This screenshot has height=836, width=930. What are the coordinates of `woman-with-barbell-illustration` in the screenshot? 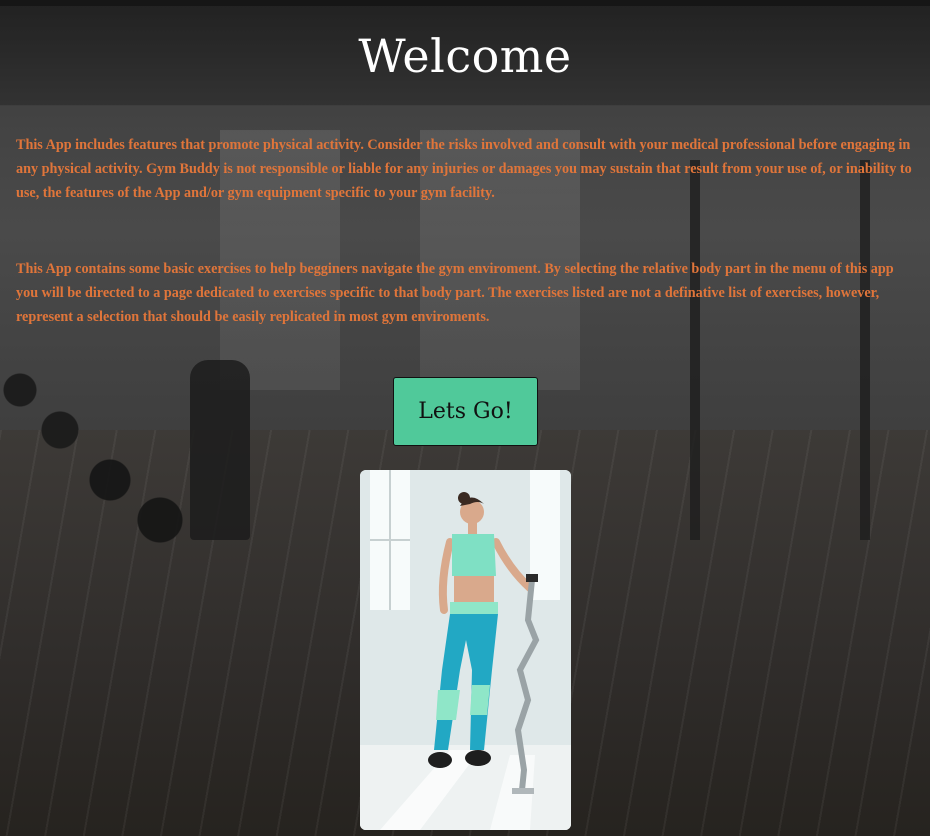 It's located at (465, 650).